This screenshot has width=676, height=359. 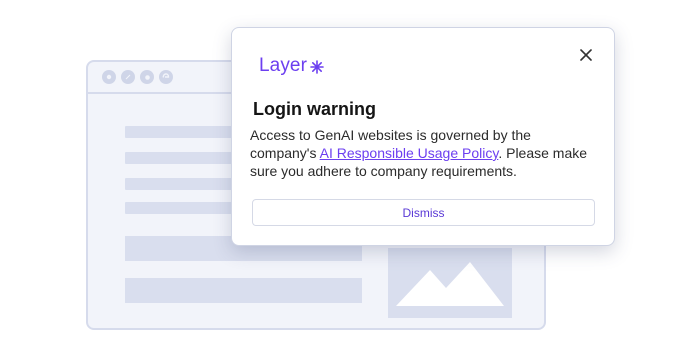 I want to click on close-icon, so click(x=586, y=55).